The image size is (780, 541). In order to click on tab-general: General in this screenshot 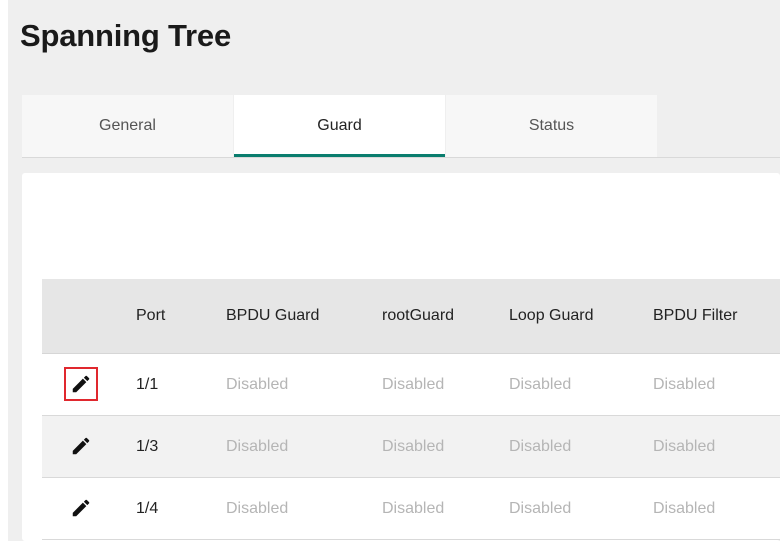, I will do `click(127, 126)`.